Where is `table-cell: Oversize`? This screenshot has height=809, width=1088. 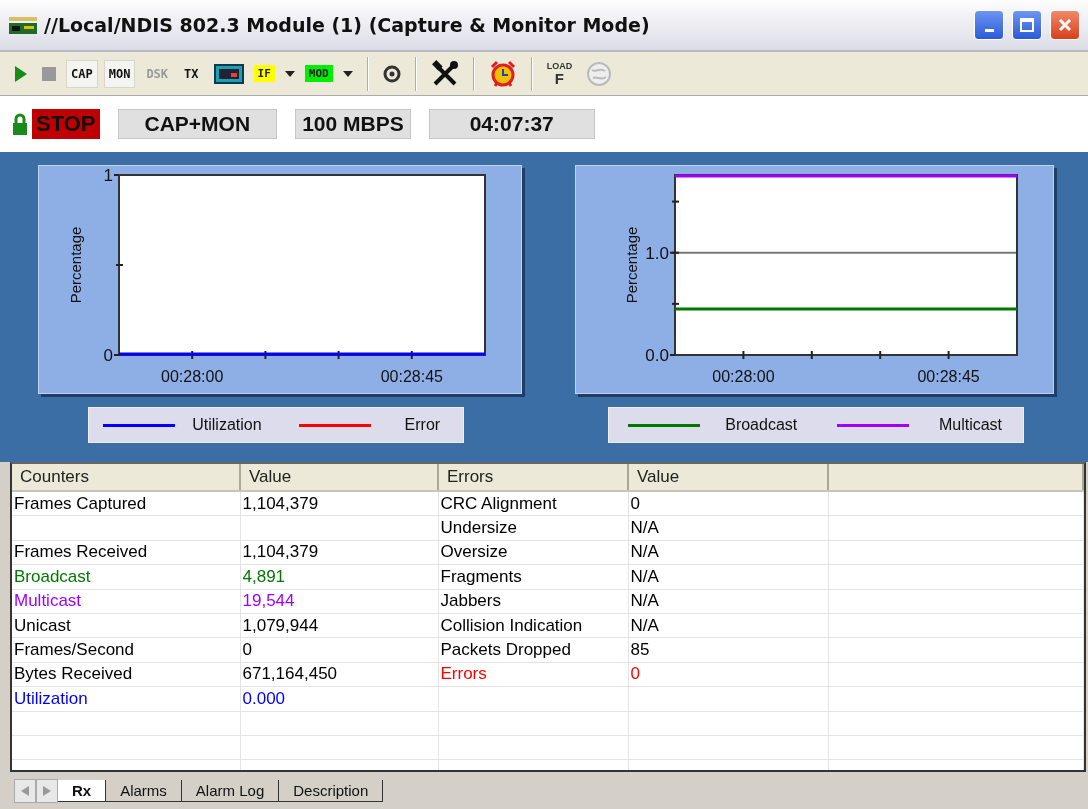 table-cell: Oversize is located at coordinates (533, 552).